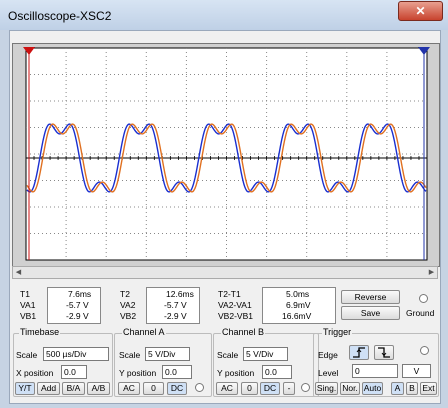 The image size is (448, 408). What do you see at coordinates (235, 316) in the screenshot?
I see `delta-vb-label: VB2-VB1` at bounding box center [235, 316].